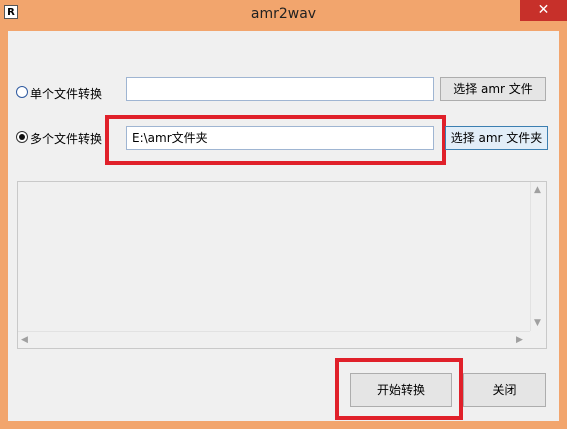 The width and height of the screenshot is (567, 429). I want to click on scroll-right-icon: ▶, so click(519, 340).